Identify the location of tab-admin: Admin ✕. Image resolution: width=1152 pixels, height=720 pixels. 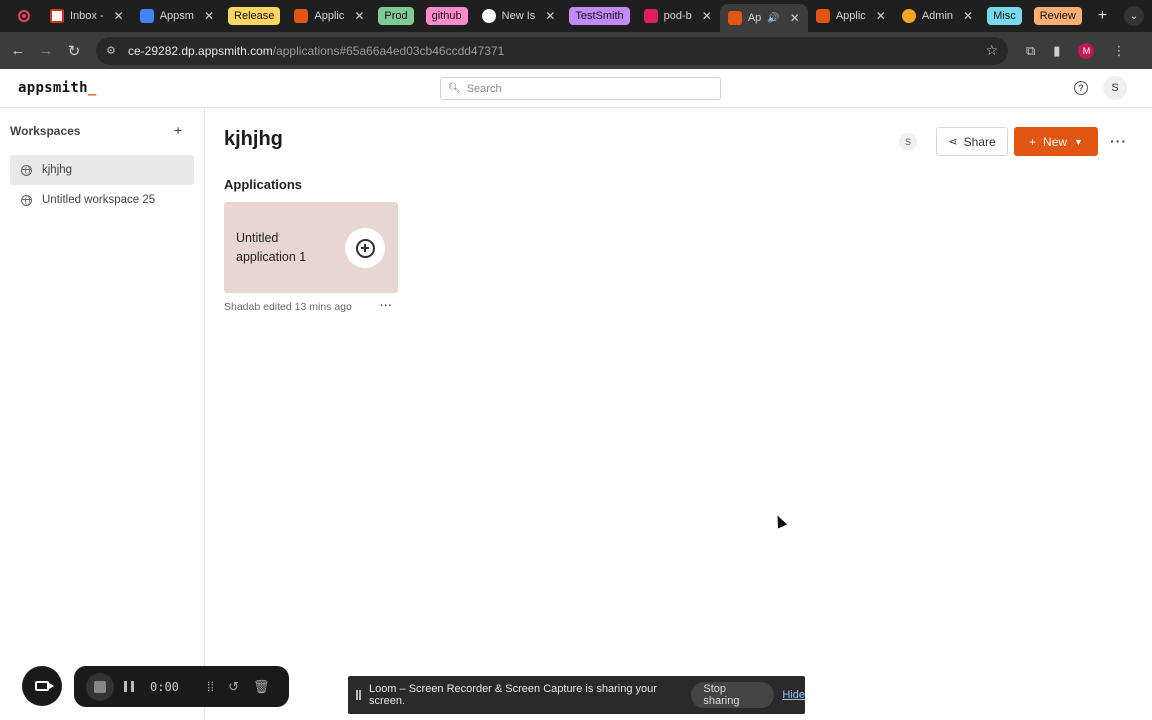
(937, 16).